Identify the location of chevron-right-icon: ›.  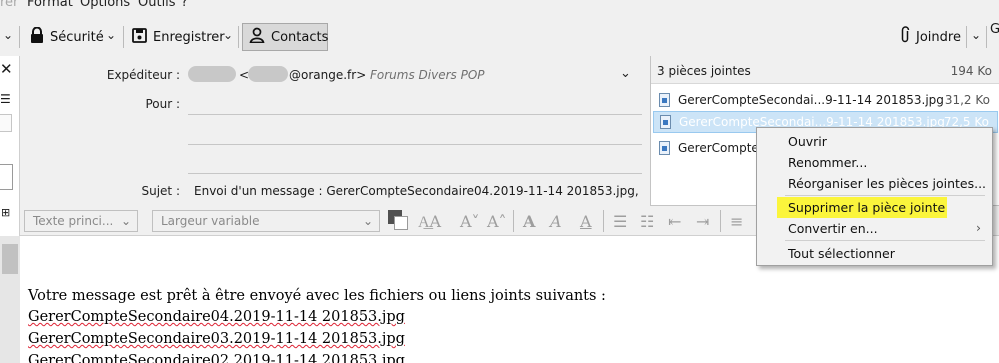
(978, 227).